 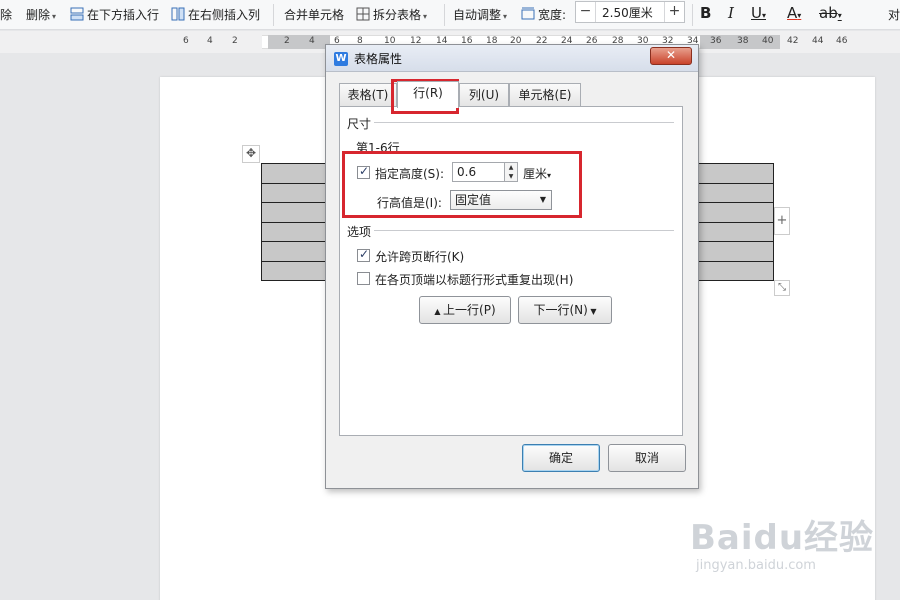 I want to click on down-arrow-icon: ▼, so click(x=592, y=311).